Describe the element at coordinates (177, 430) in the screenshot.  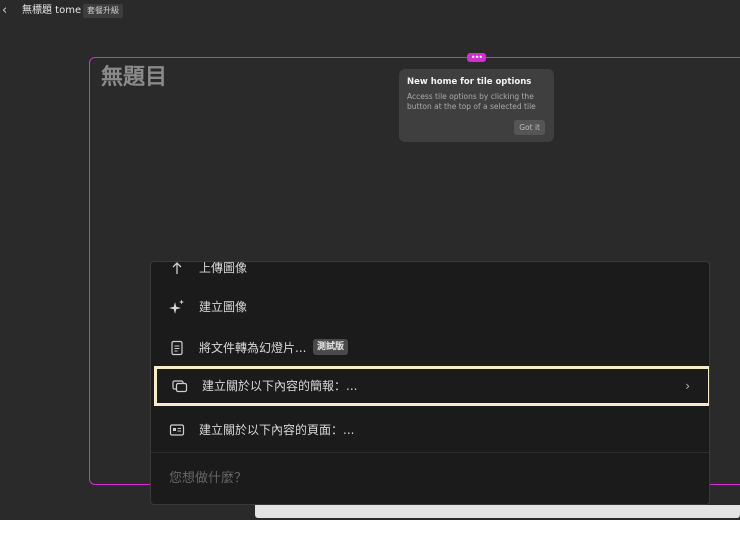
I see `page-card-icon` at that location.